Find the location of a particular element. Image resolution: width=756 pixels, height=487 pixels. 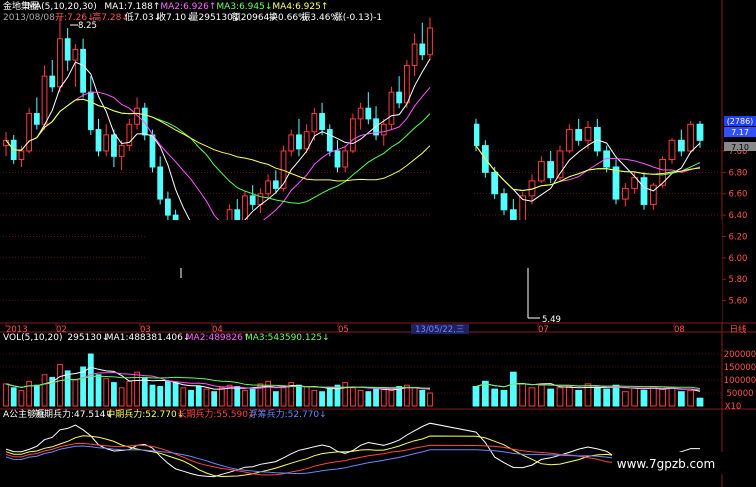

price-tick-label: 6.80 is located at coordinates (738, 173).